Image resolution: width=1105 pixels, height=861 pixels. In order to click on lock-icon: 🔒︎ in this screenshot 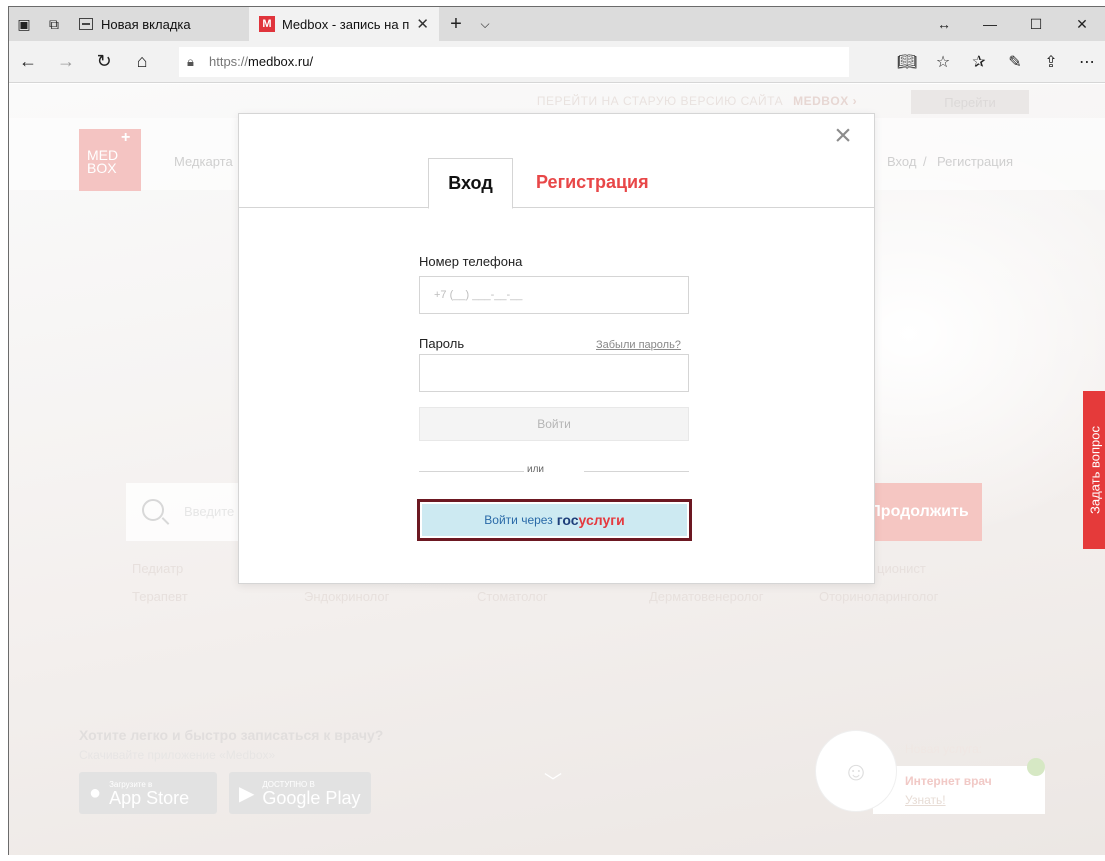, I will do `click(190, 61)`.